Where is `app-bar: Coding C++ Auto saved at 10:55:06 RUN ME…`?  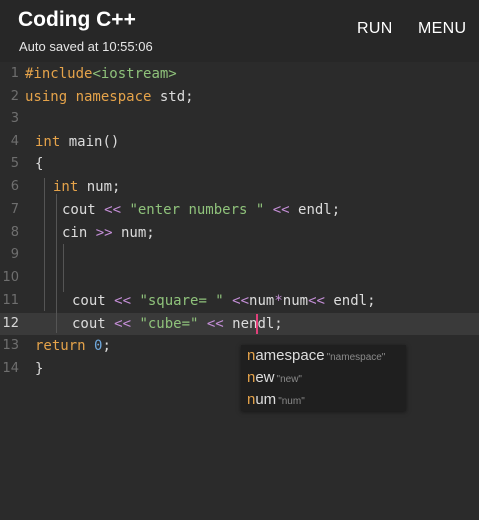 app-bar: Coding C++ Auto saved at 10:55:06 RUN ME… is located at coordinates (239, 31).